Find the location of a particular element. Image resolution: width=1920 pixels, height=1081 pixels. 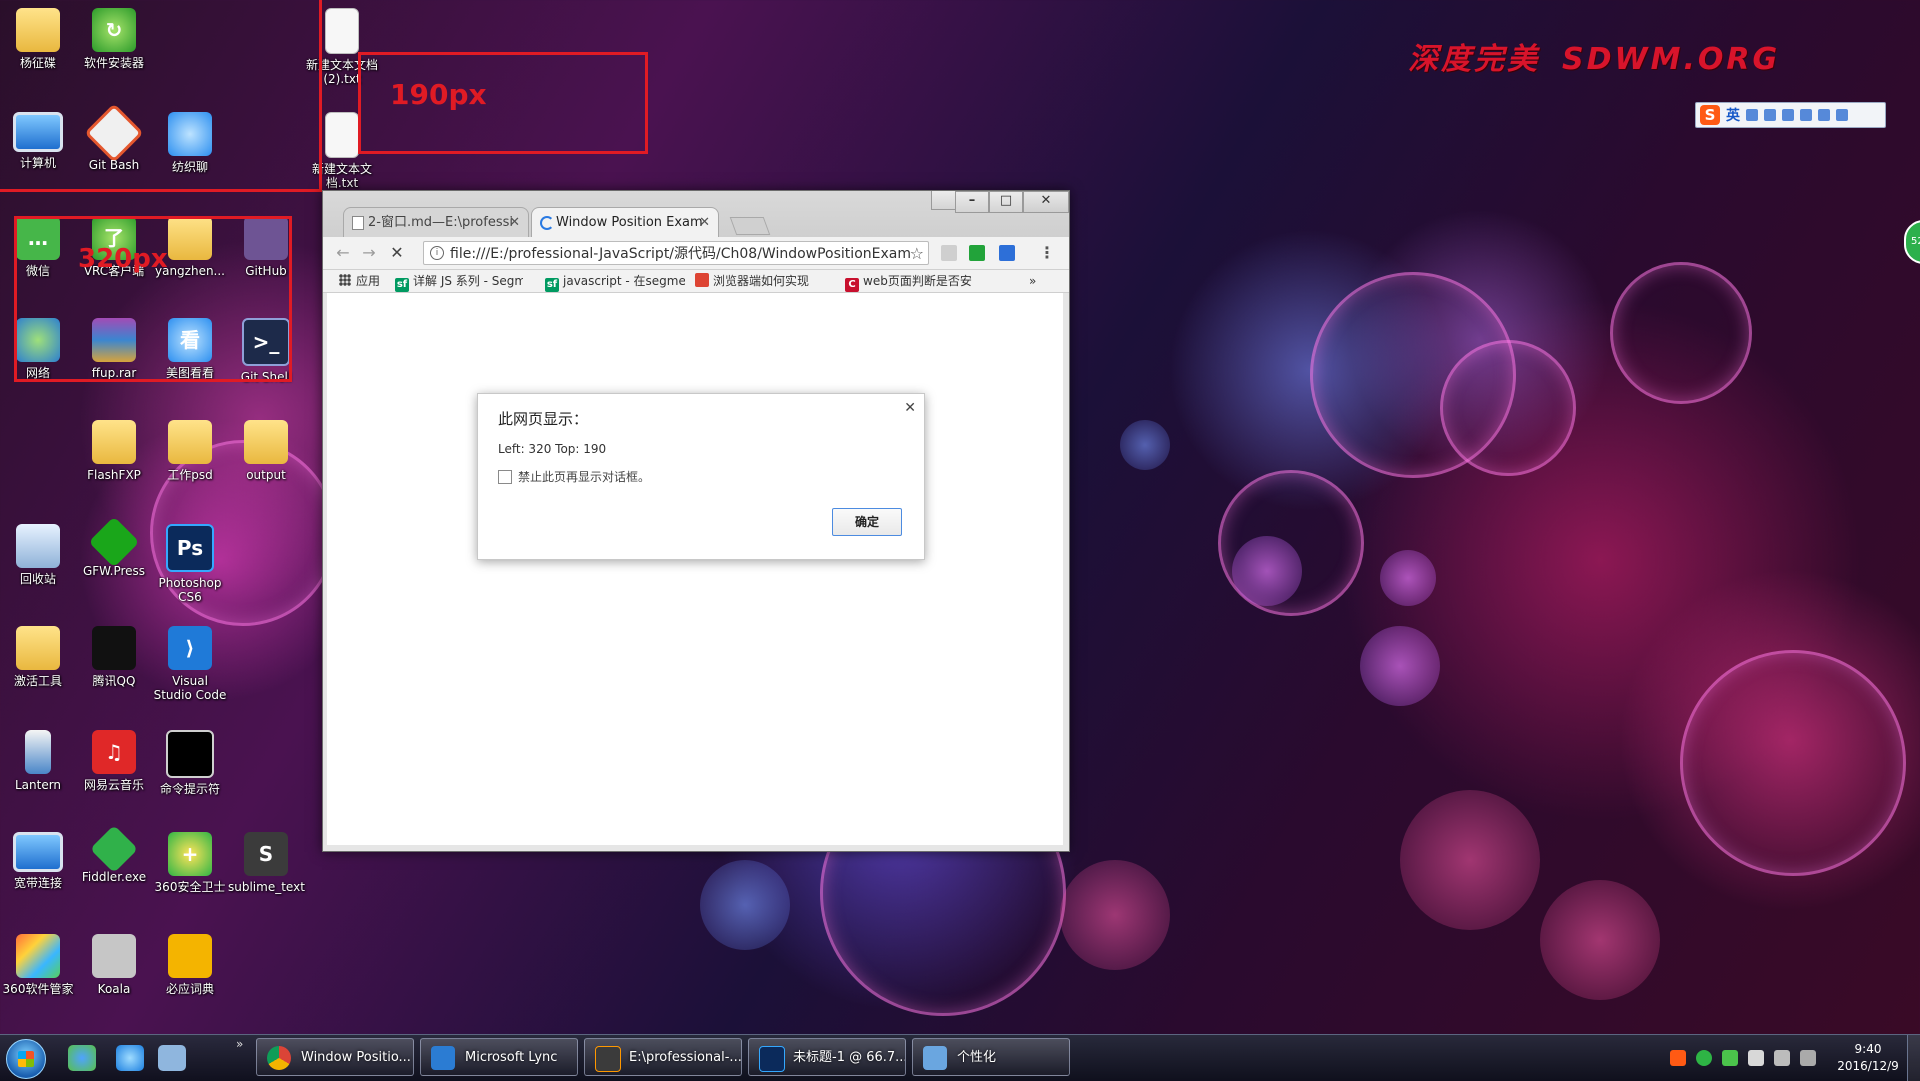

desktop-icon: +360安全卫士 is located at coordinates (190, 863).